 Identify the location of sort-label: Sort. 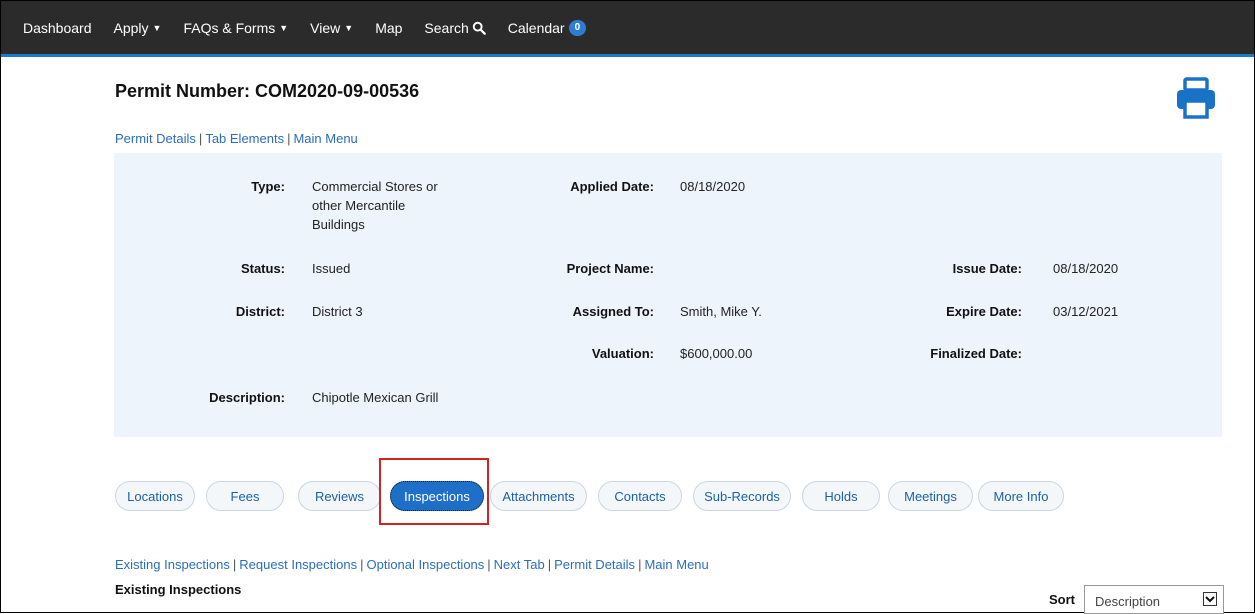
(1062, 599).